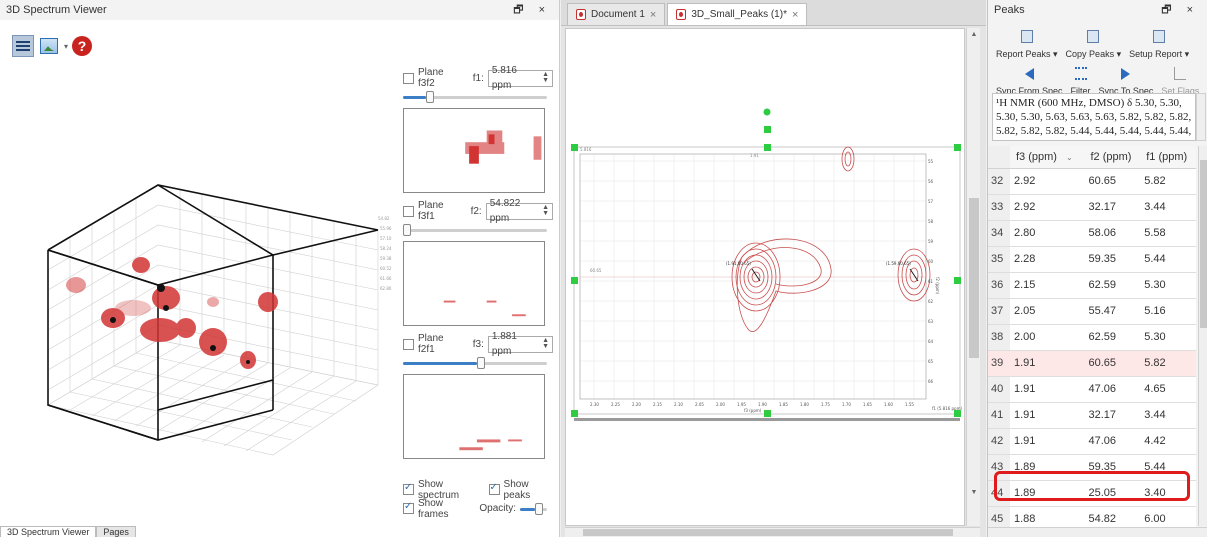 This screenshot has width=1207, height=537. I want to click on f3-value: 1.881 ppm, so click(504, 344).